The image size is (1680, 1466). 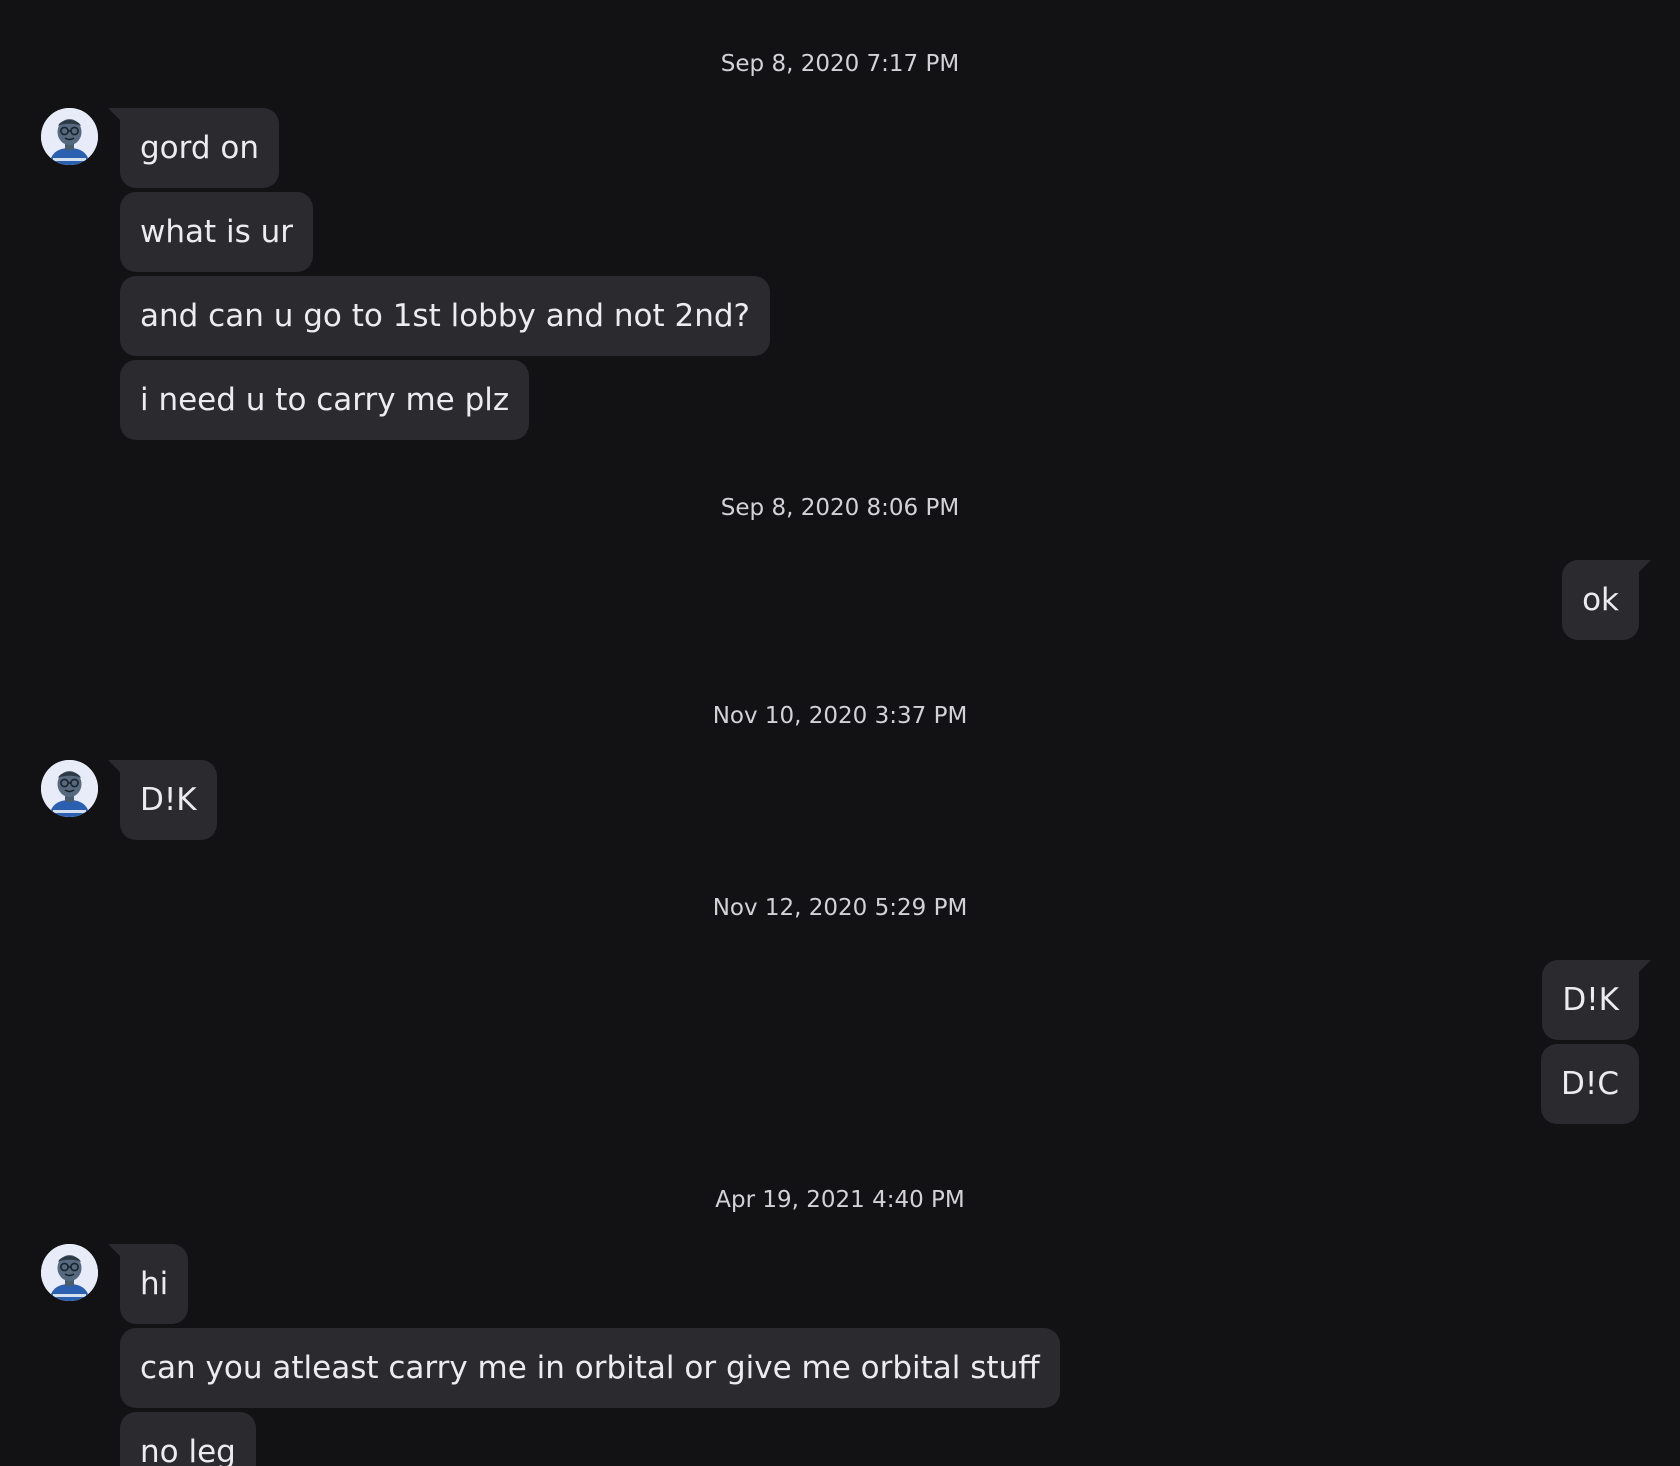 What do you see at coordinates (217, 232) in the screenshot?
I see `incoming-message-bubble: what is ur` at bounding box center [217, 232].